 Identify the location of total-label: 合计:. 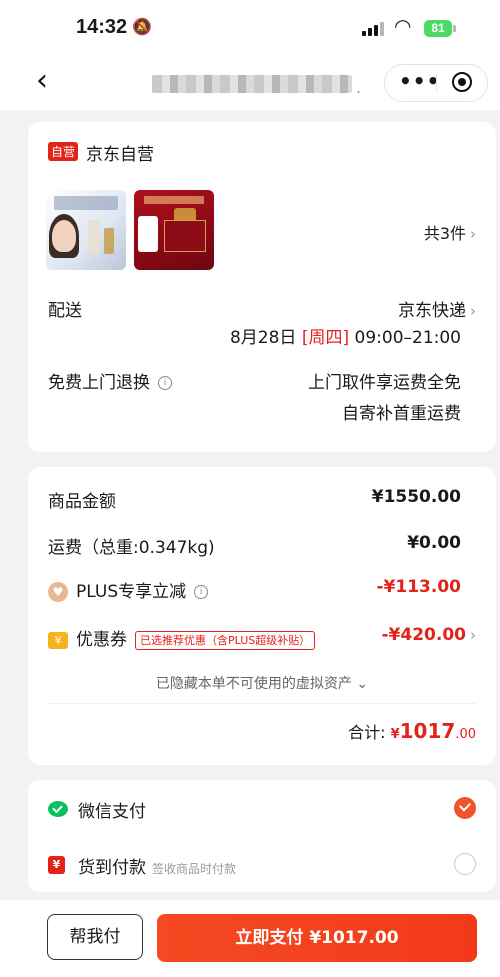
(367, 732).